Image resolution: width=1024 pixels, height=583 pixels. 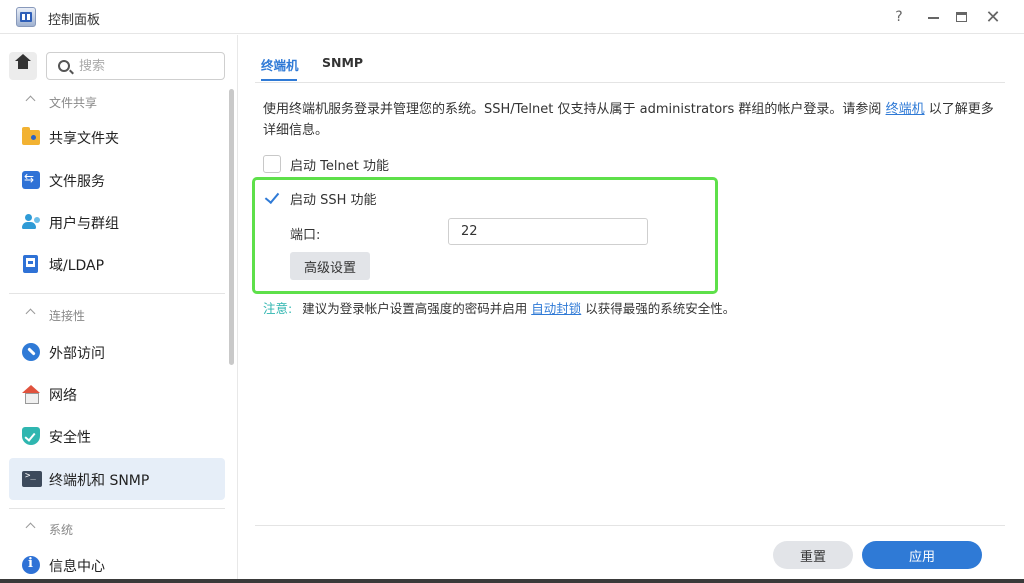 What do you see at coordinates (905, 109) in the screenshot?
I see `terminal-help-link: 终端机` at bounding box center [905, 109].